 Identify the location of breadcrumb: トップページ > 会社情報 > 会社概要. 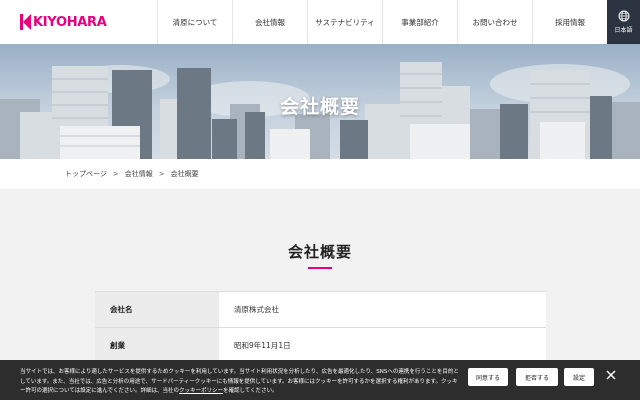
(320, 174).